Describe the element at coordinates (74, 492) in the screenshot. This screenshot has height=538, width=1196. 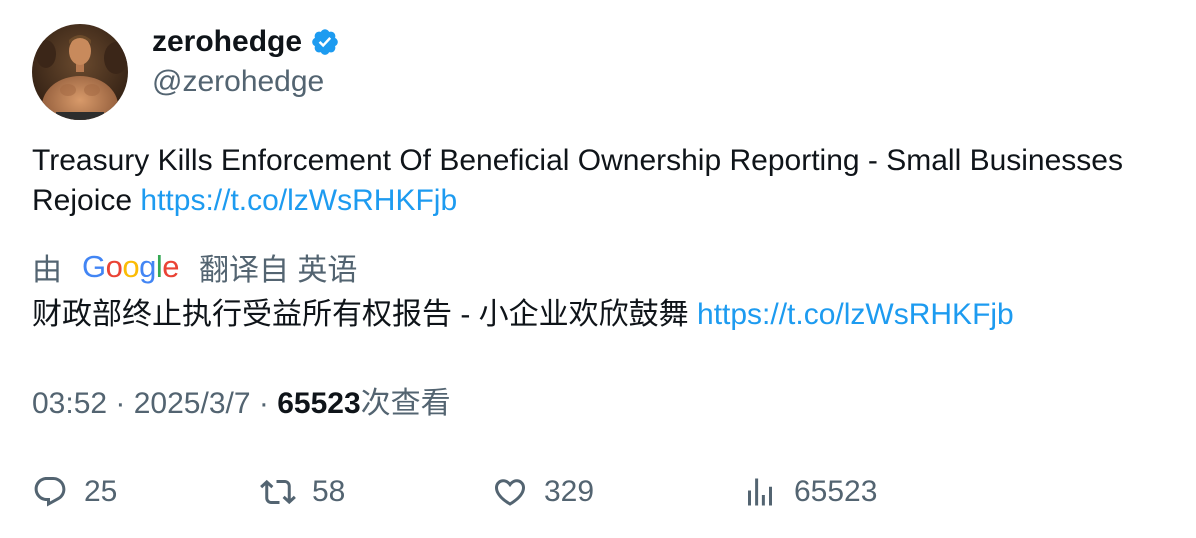
I see `reply-button: 25` at that location.